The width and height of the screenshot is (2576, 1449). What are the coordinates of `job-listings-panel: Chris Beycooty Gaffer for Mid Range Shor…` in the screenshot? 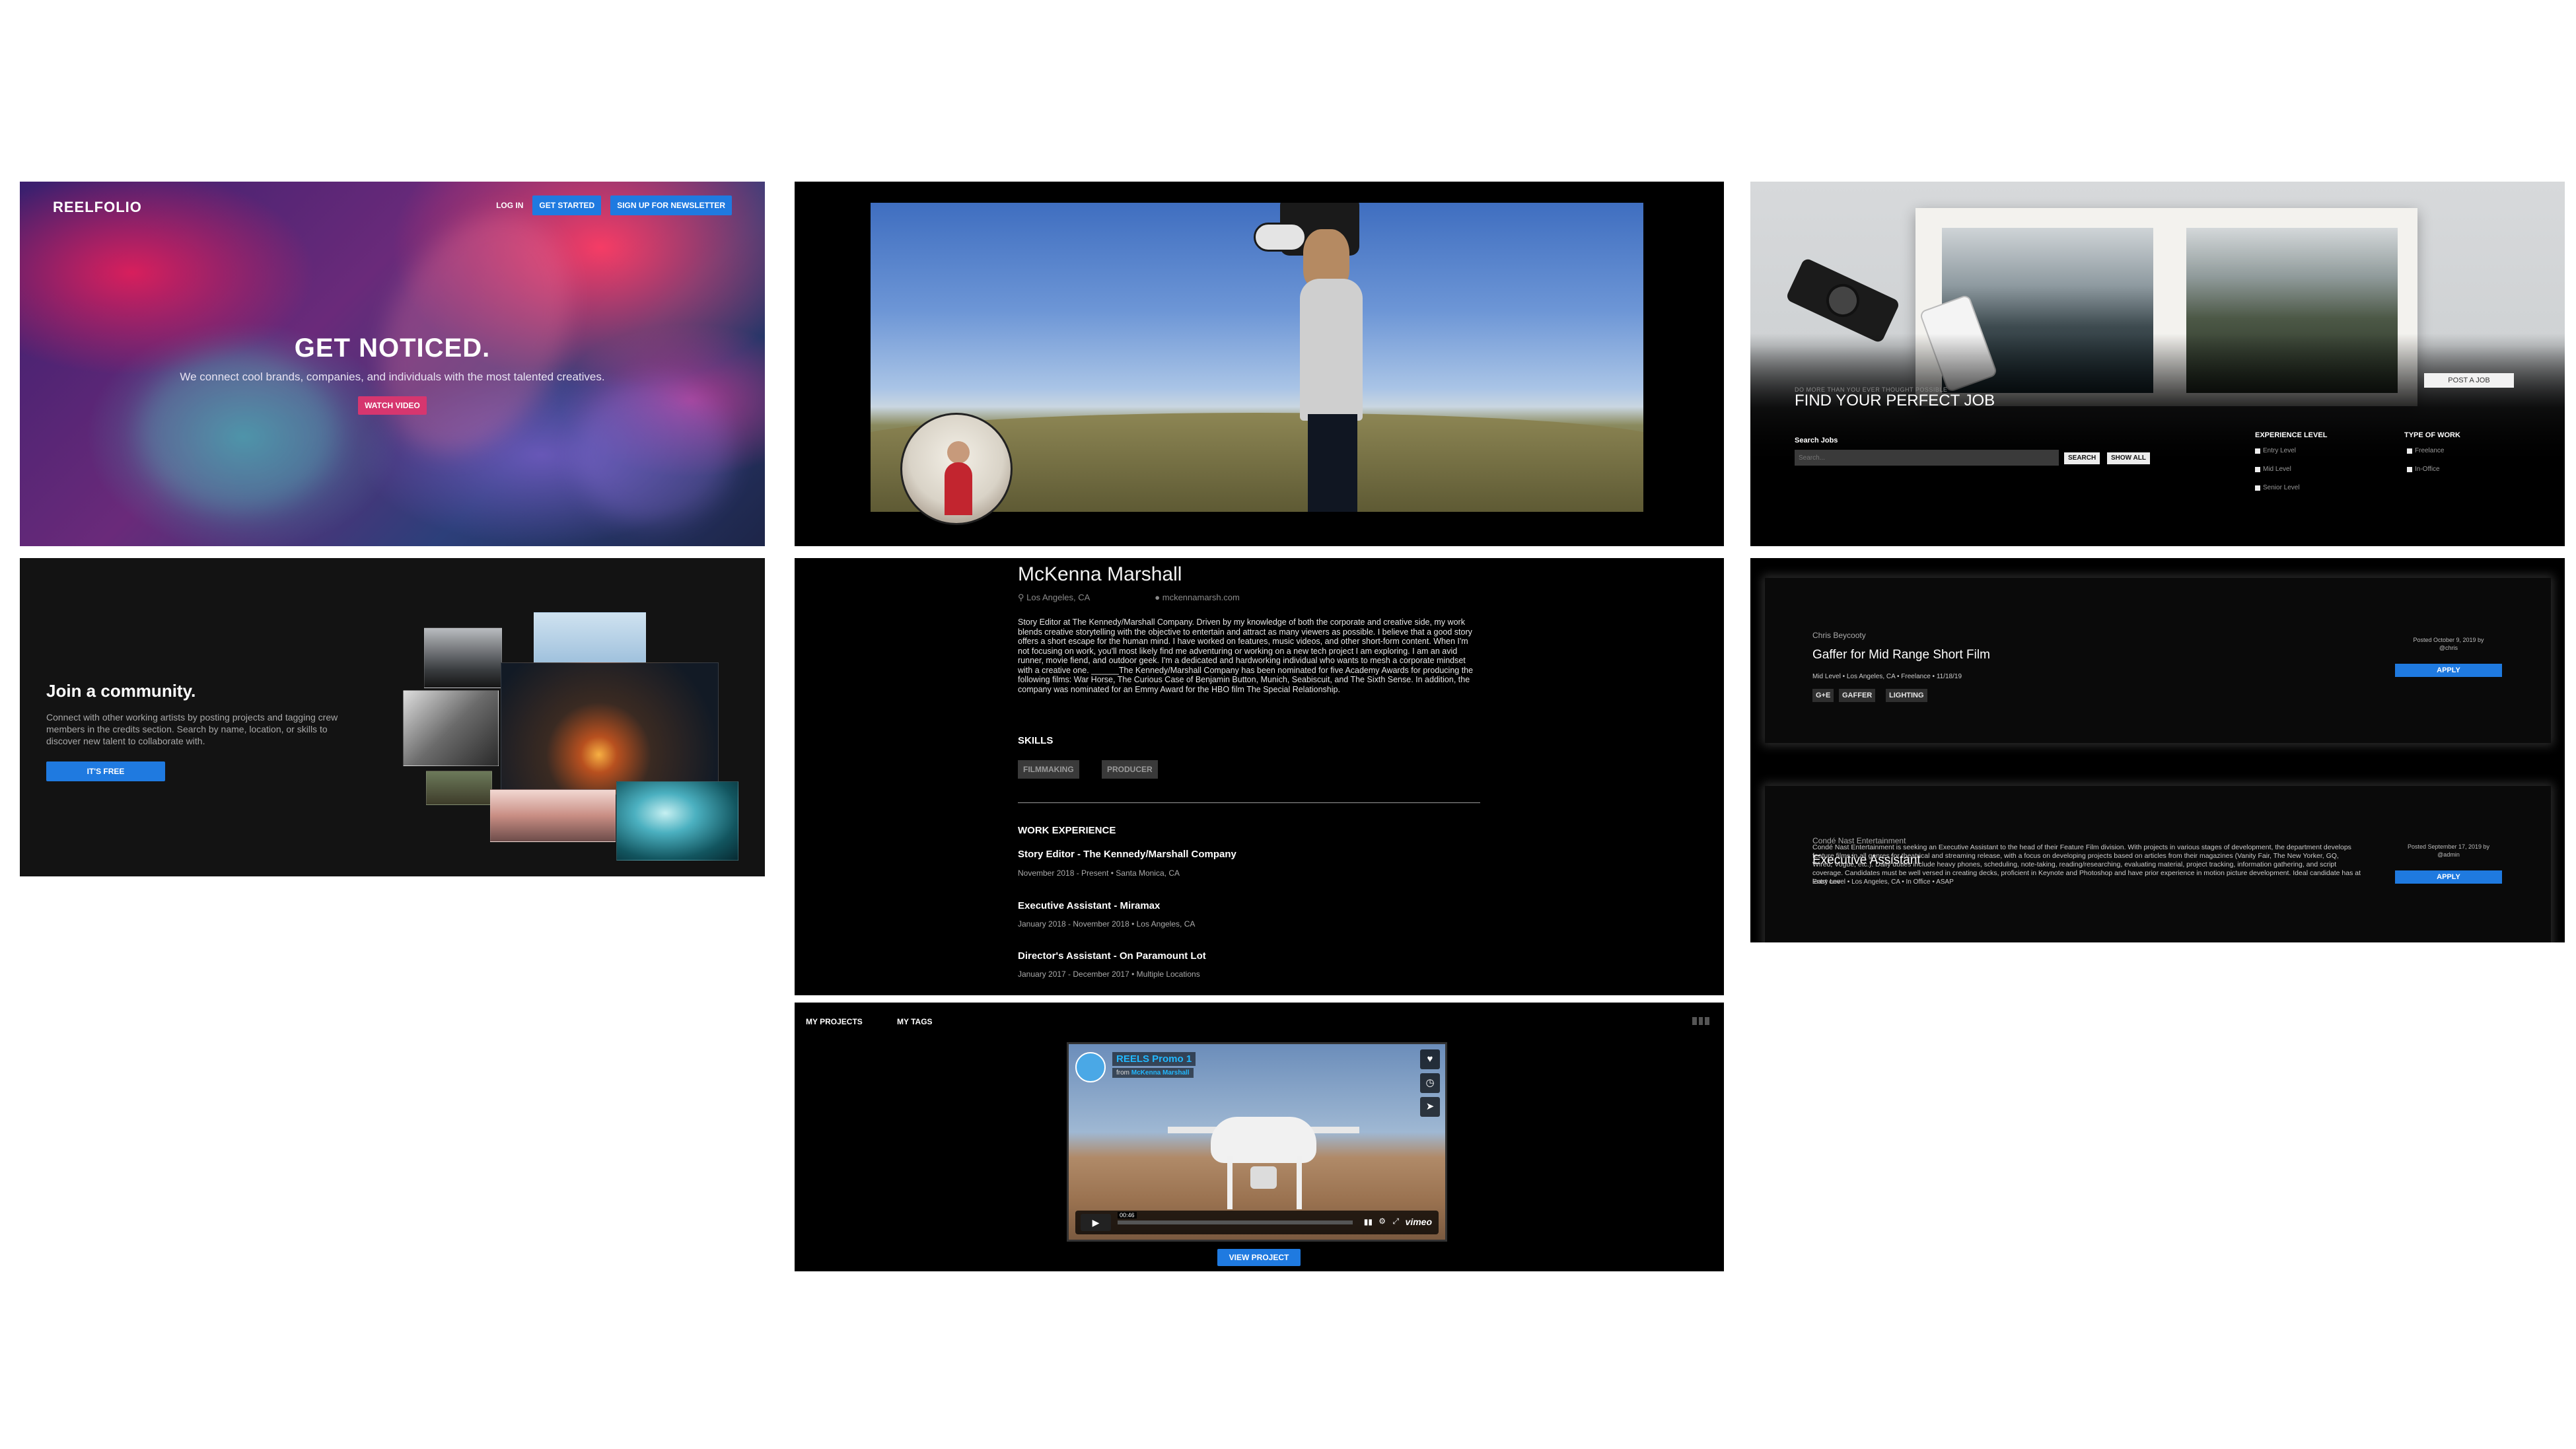 It's located at (2158, 750).